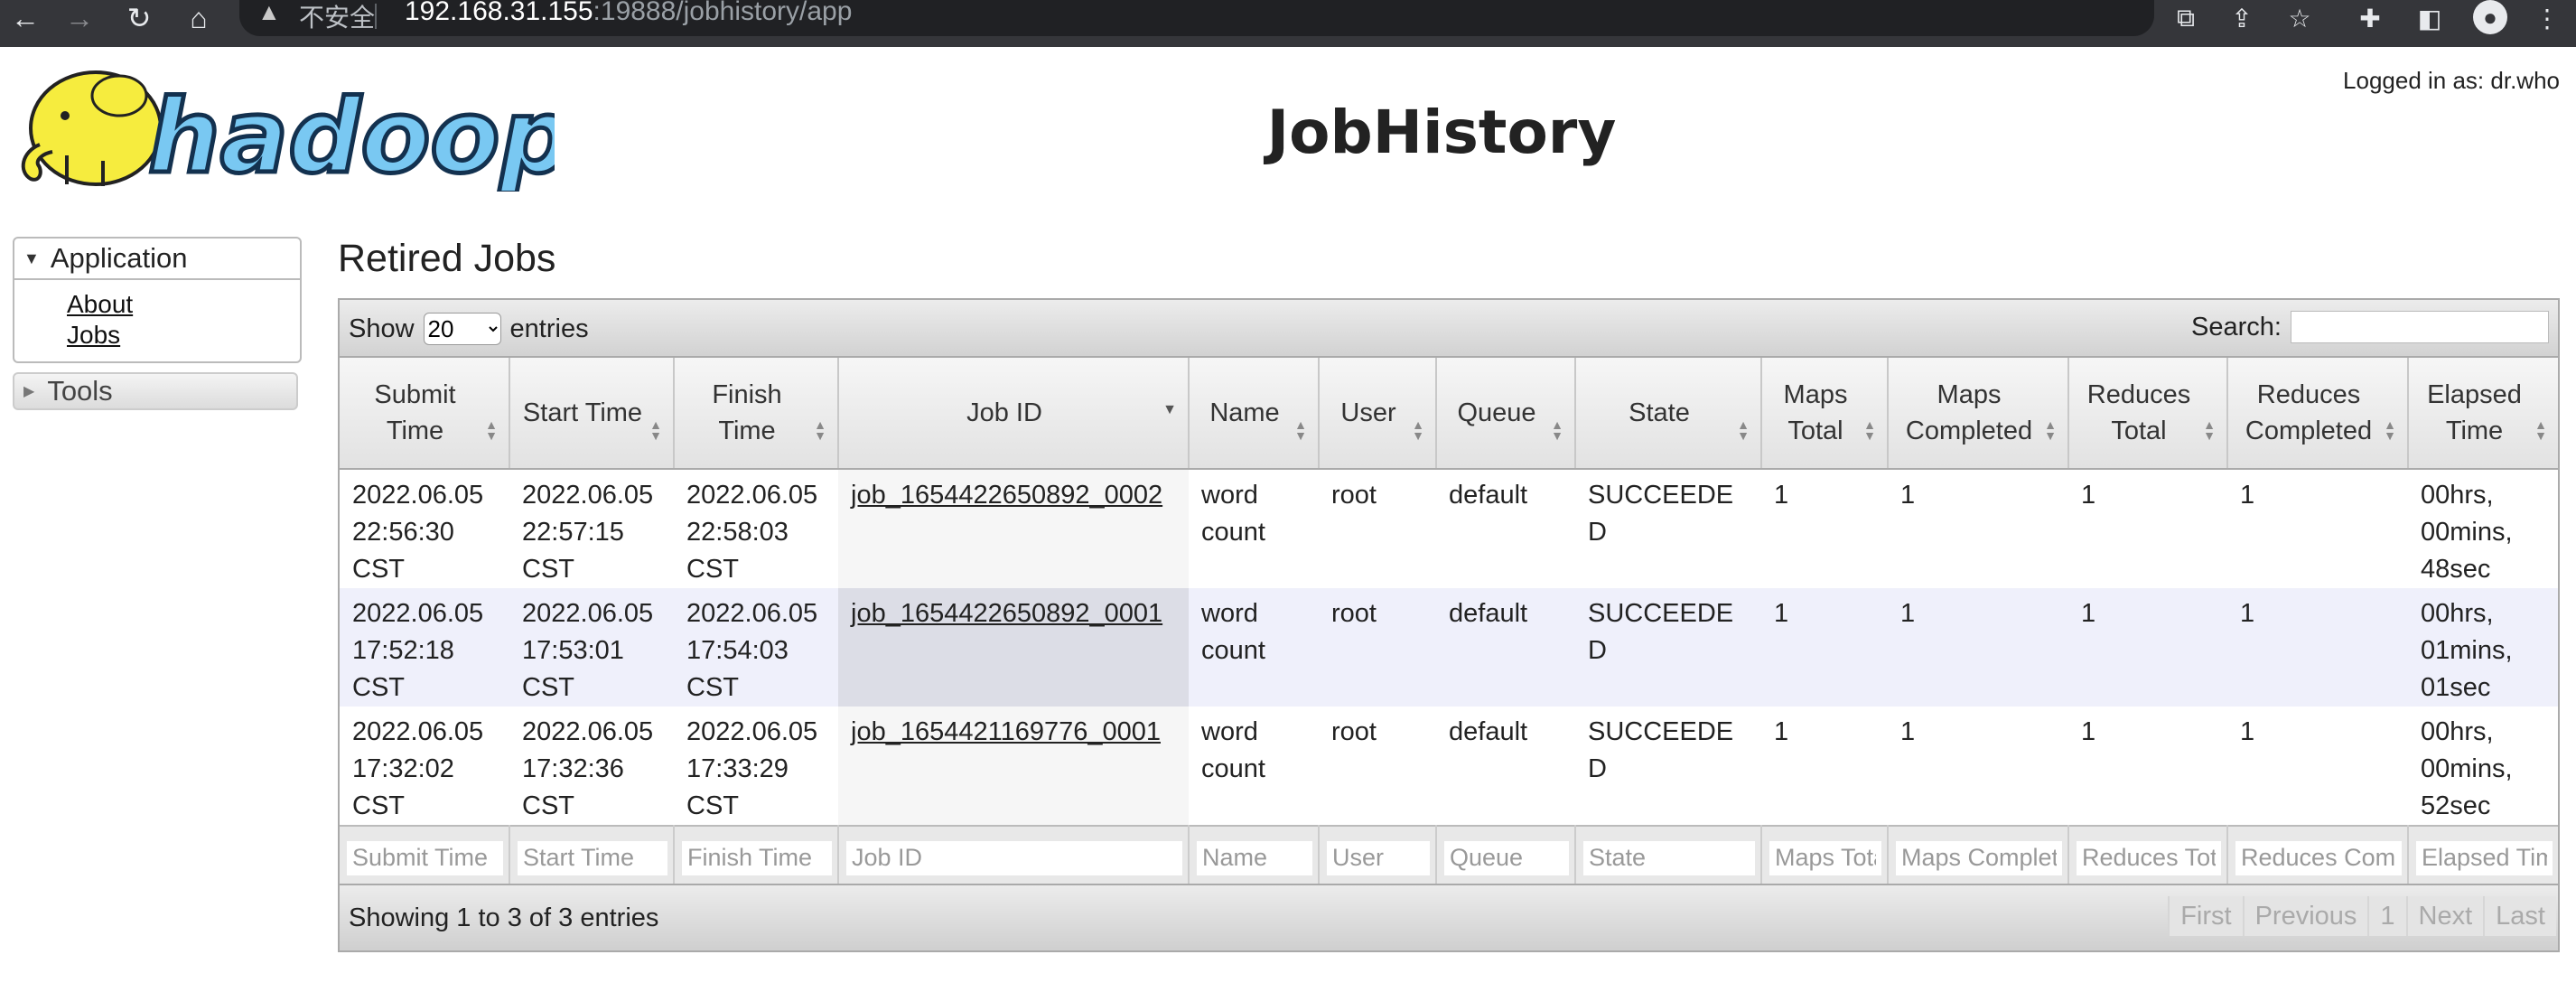  Describe the element at coordinates (29, 391) in the screenshot. I see `triangle-right-icon: ▶` at that location.